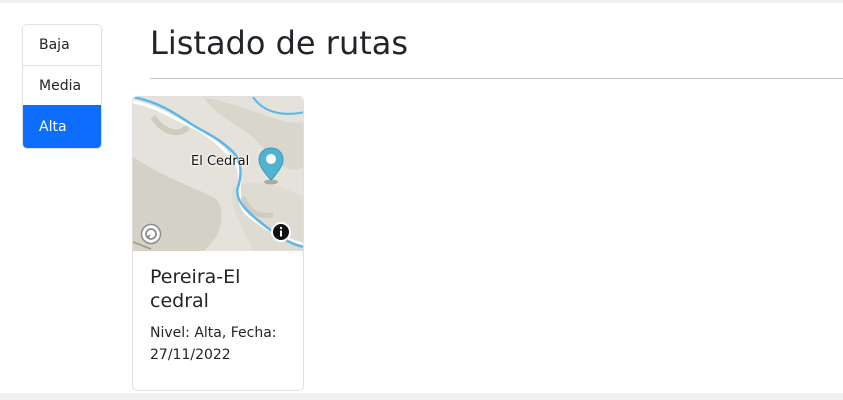 The image size is (843, 400). What do you see at coordinates (281, 232) in the screenshot?
I see `info-icon` at bounding box center [281, 232].